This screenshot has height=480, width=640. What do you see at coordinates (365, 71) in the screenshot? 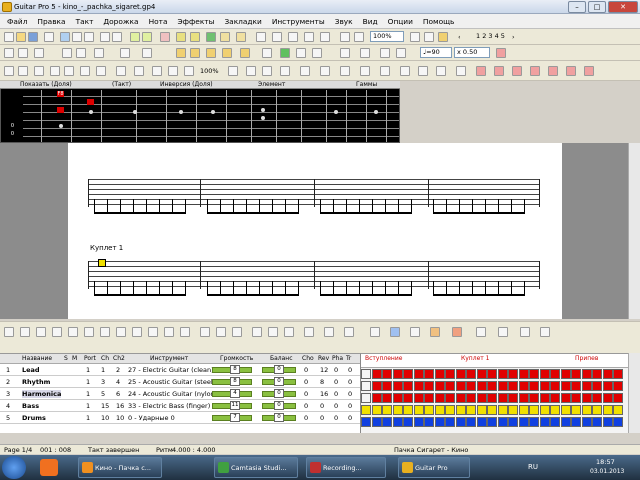
I see `vibrato-icon` at bounding box center [365, 71].